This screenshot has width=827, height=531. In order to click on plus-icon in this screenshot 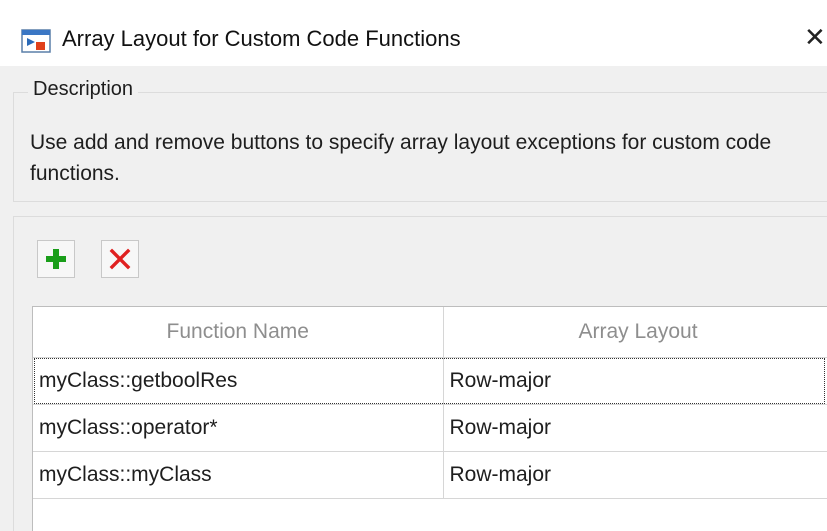, I will do `click(56, 259)`.